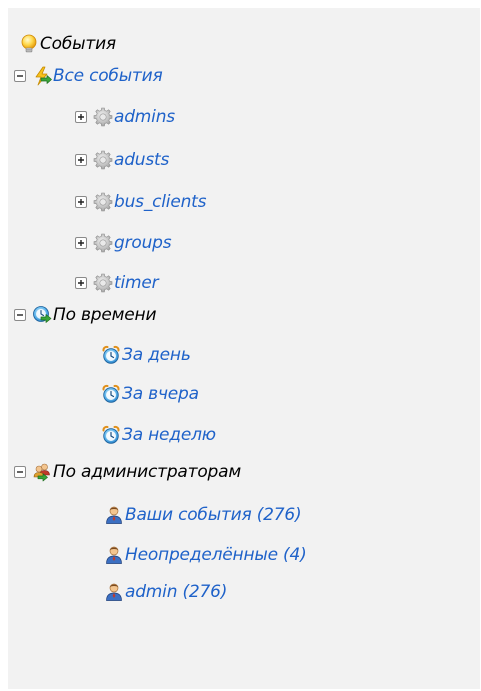  What do you see at coordinates (216, 555) in the screenshot?
I see `tree-node-label: Неопределённые (4)` at bounding box center [216, 555].